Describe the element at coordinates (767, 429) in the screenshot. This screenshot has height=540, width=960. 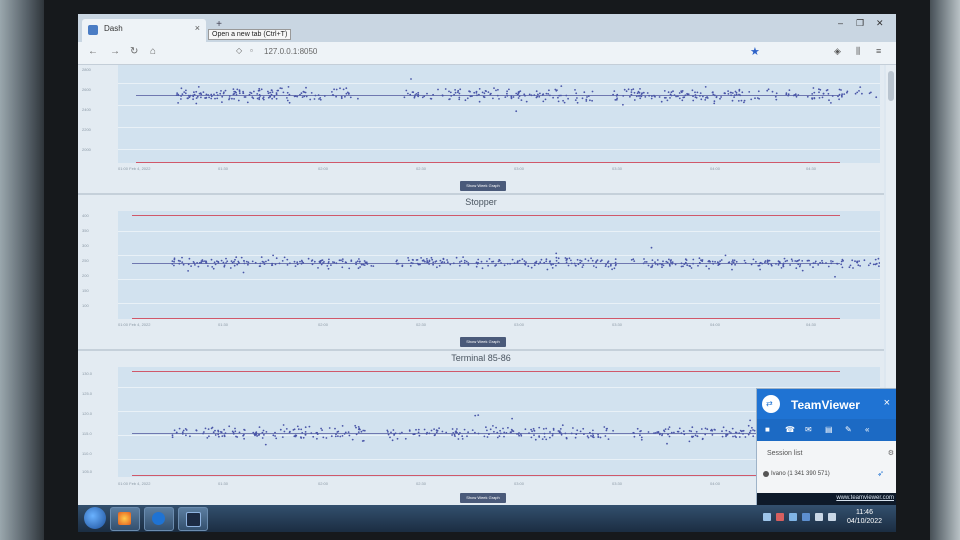
I see `video-icon: ■` at that location.